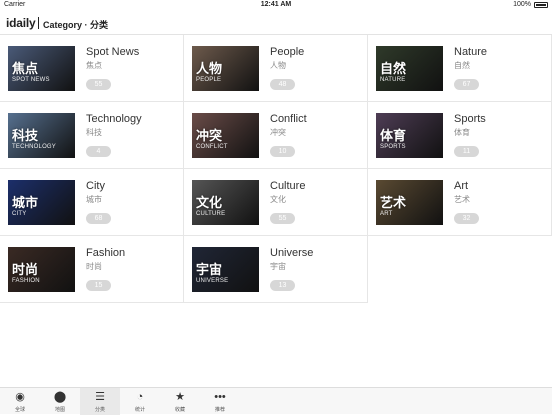 Image resolution: width=552 pixels, height=415 pixels. I want to click on category-cell-universe: 宇宙 UNIVERSE Universe 宇宙 13, so click(276, 269).